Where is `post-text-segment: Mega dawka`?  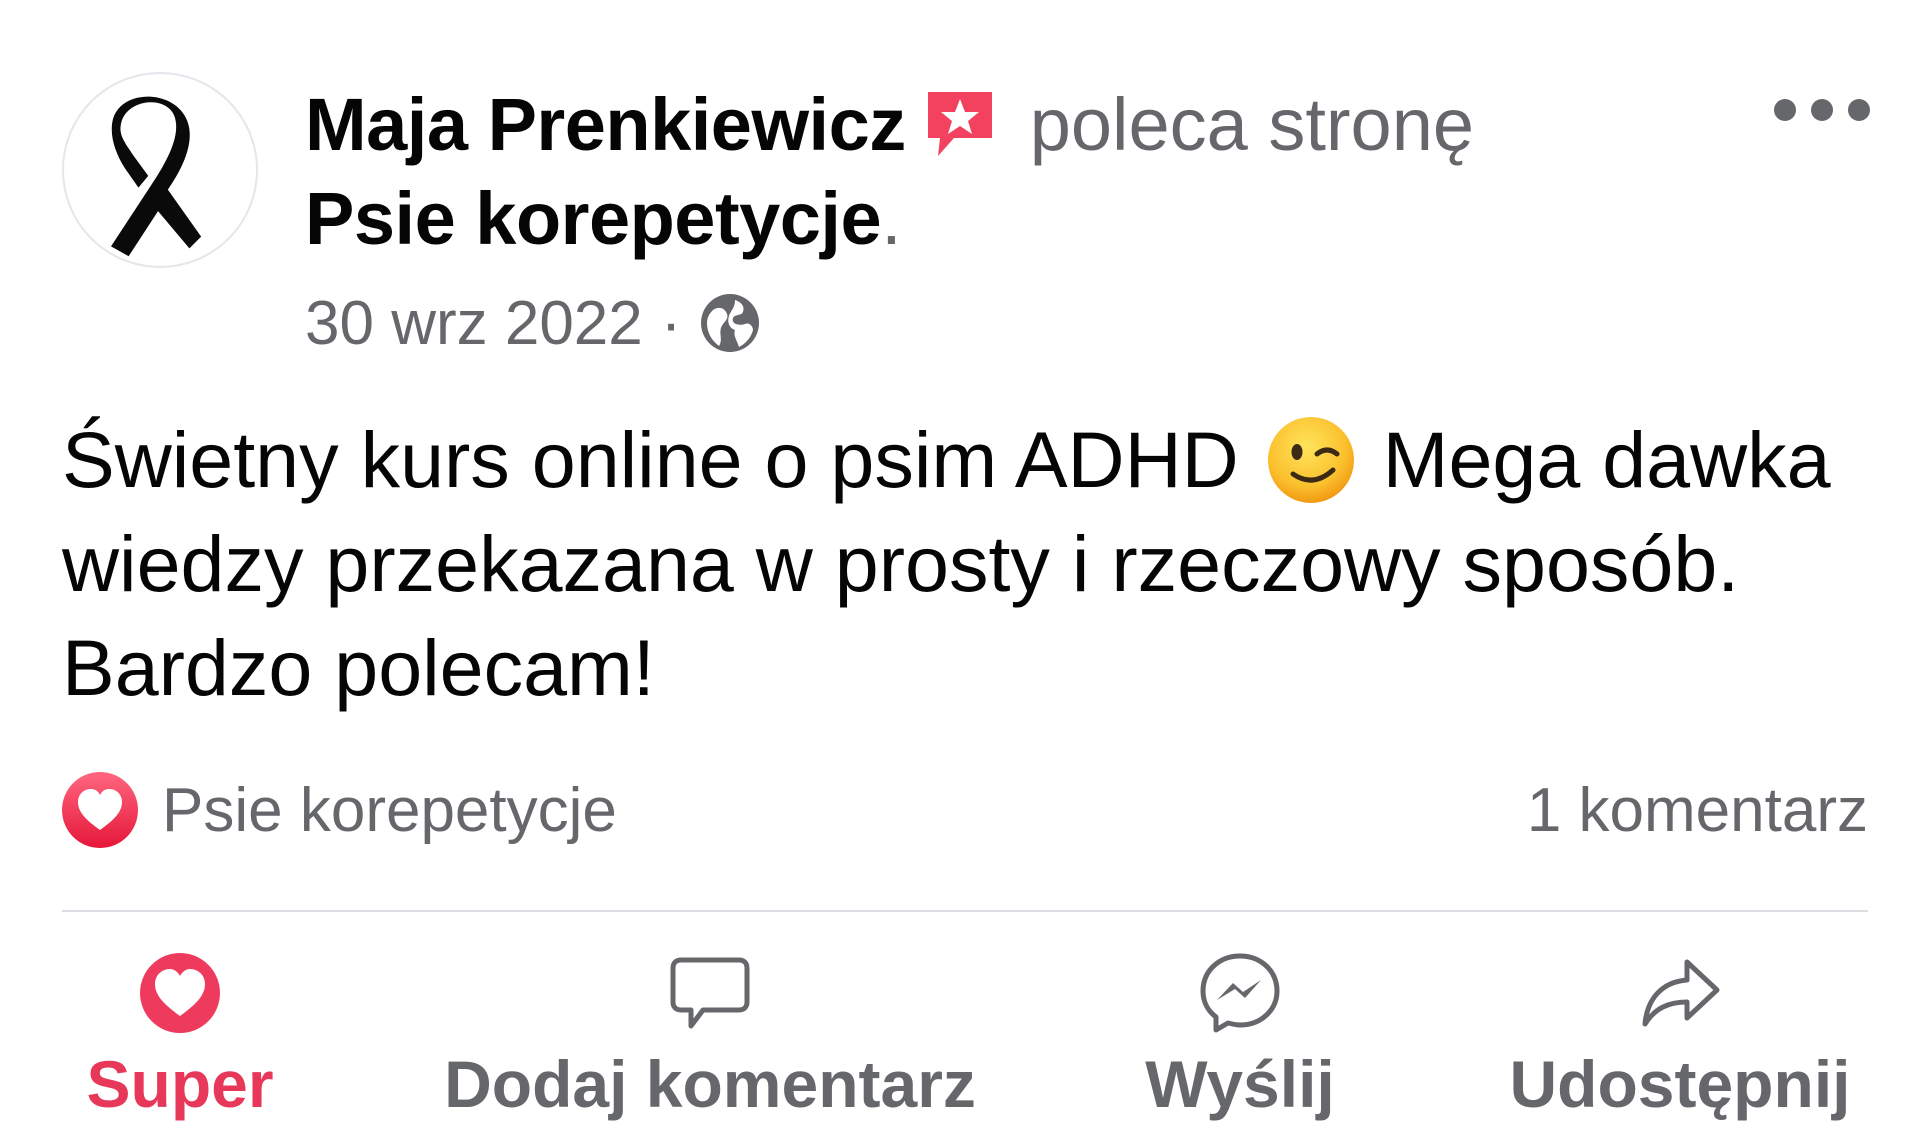 post-text-segment: Mega dawka is located at coordinates (1606, 459).